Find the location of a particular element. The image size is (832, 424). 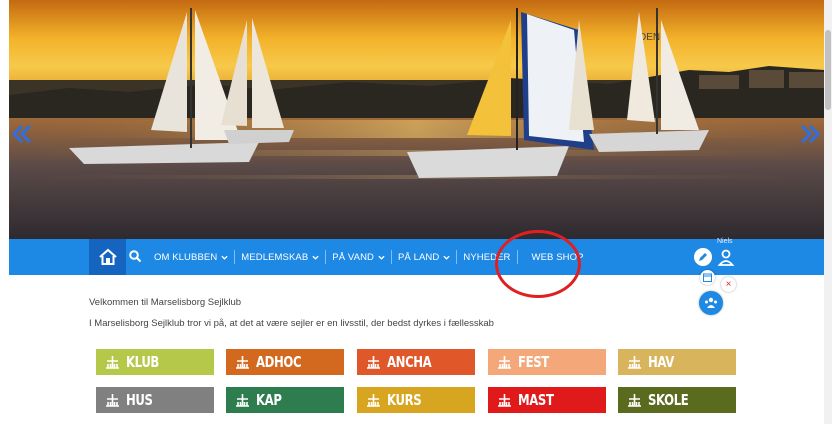

edit-button is located at coordinates (703, 257).